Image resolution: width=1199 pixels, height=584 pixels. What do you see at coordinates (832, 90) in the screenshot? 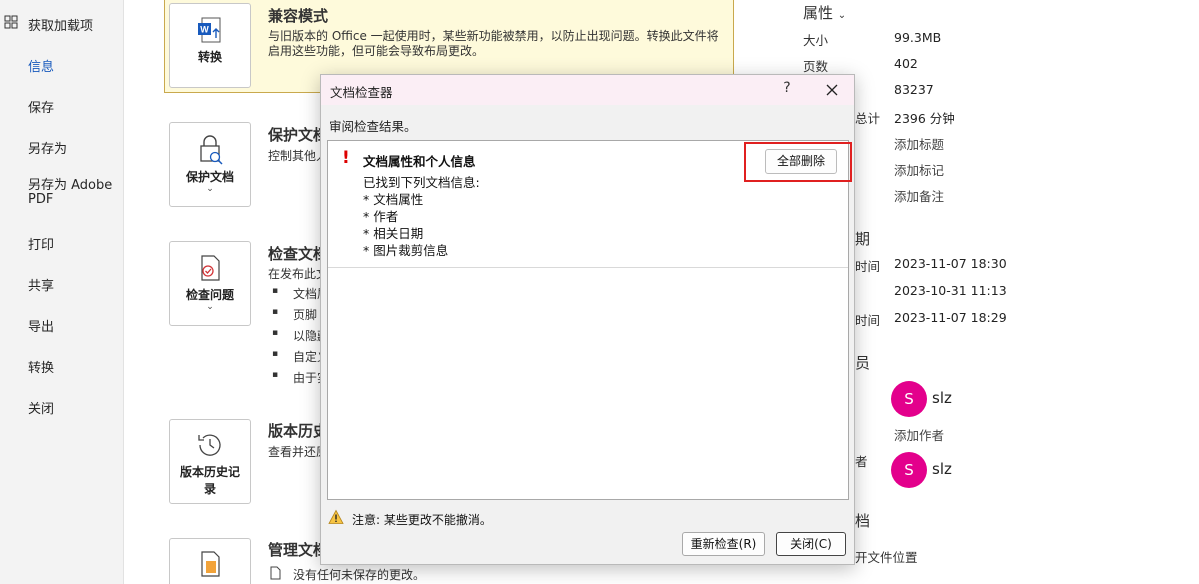
I see `close-icon` at bounding box center [832, 90].